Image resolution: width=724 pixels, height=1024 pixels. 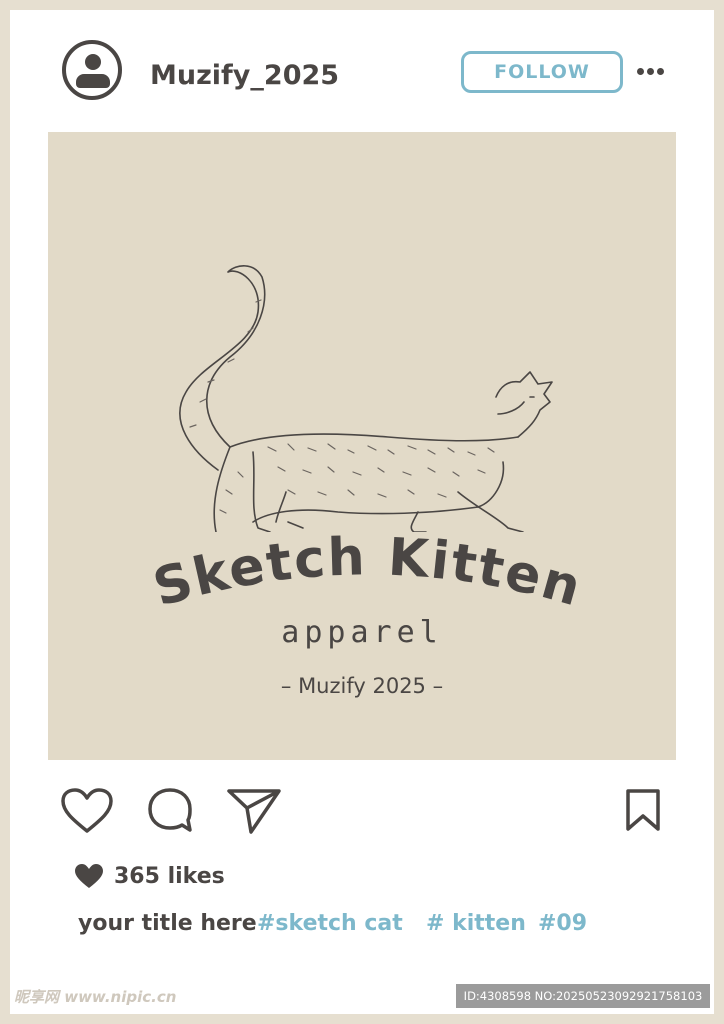 What do you see at coordinates (542, 72) in the screenshot?
I see `follow-button: FOLLOW` at bounding box center [542, 72].